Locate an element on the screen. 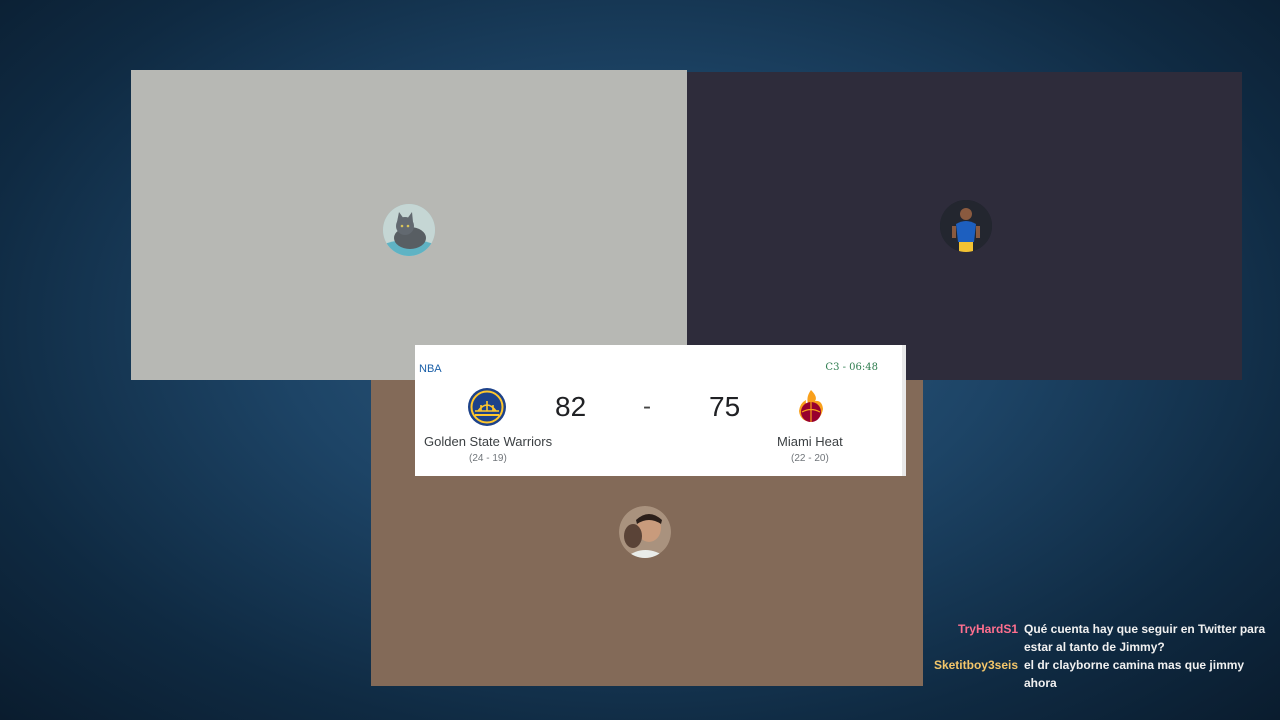  chat-username: TryHardS1 is located at coordinates (987, 629).